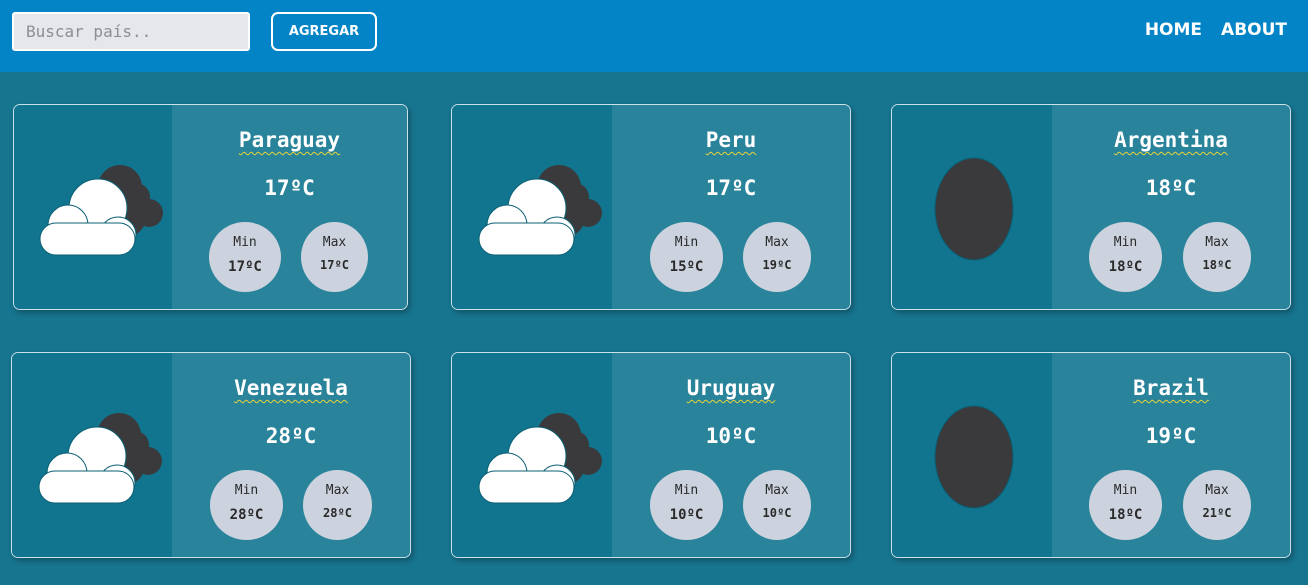  Describe the element at coordinates (334, 257) in the screenshot. I see `max-temp-badge: Max 17ºC` at that location.